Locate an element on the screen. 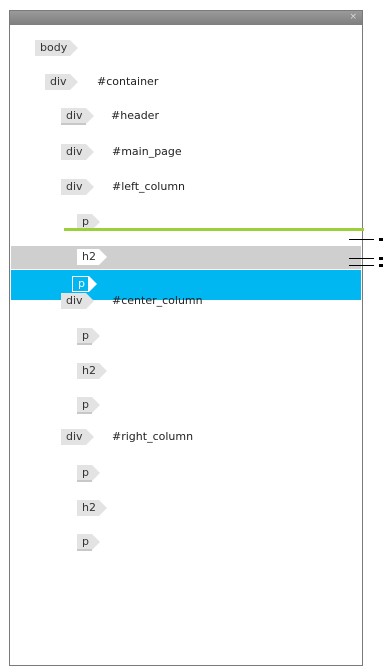 This screenshot has width=385, height=671. node-id-label: #container is located at coordinates (128, 81).